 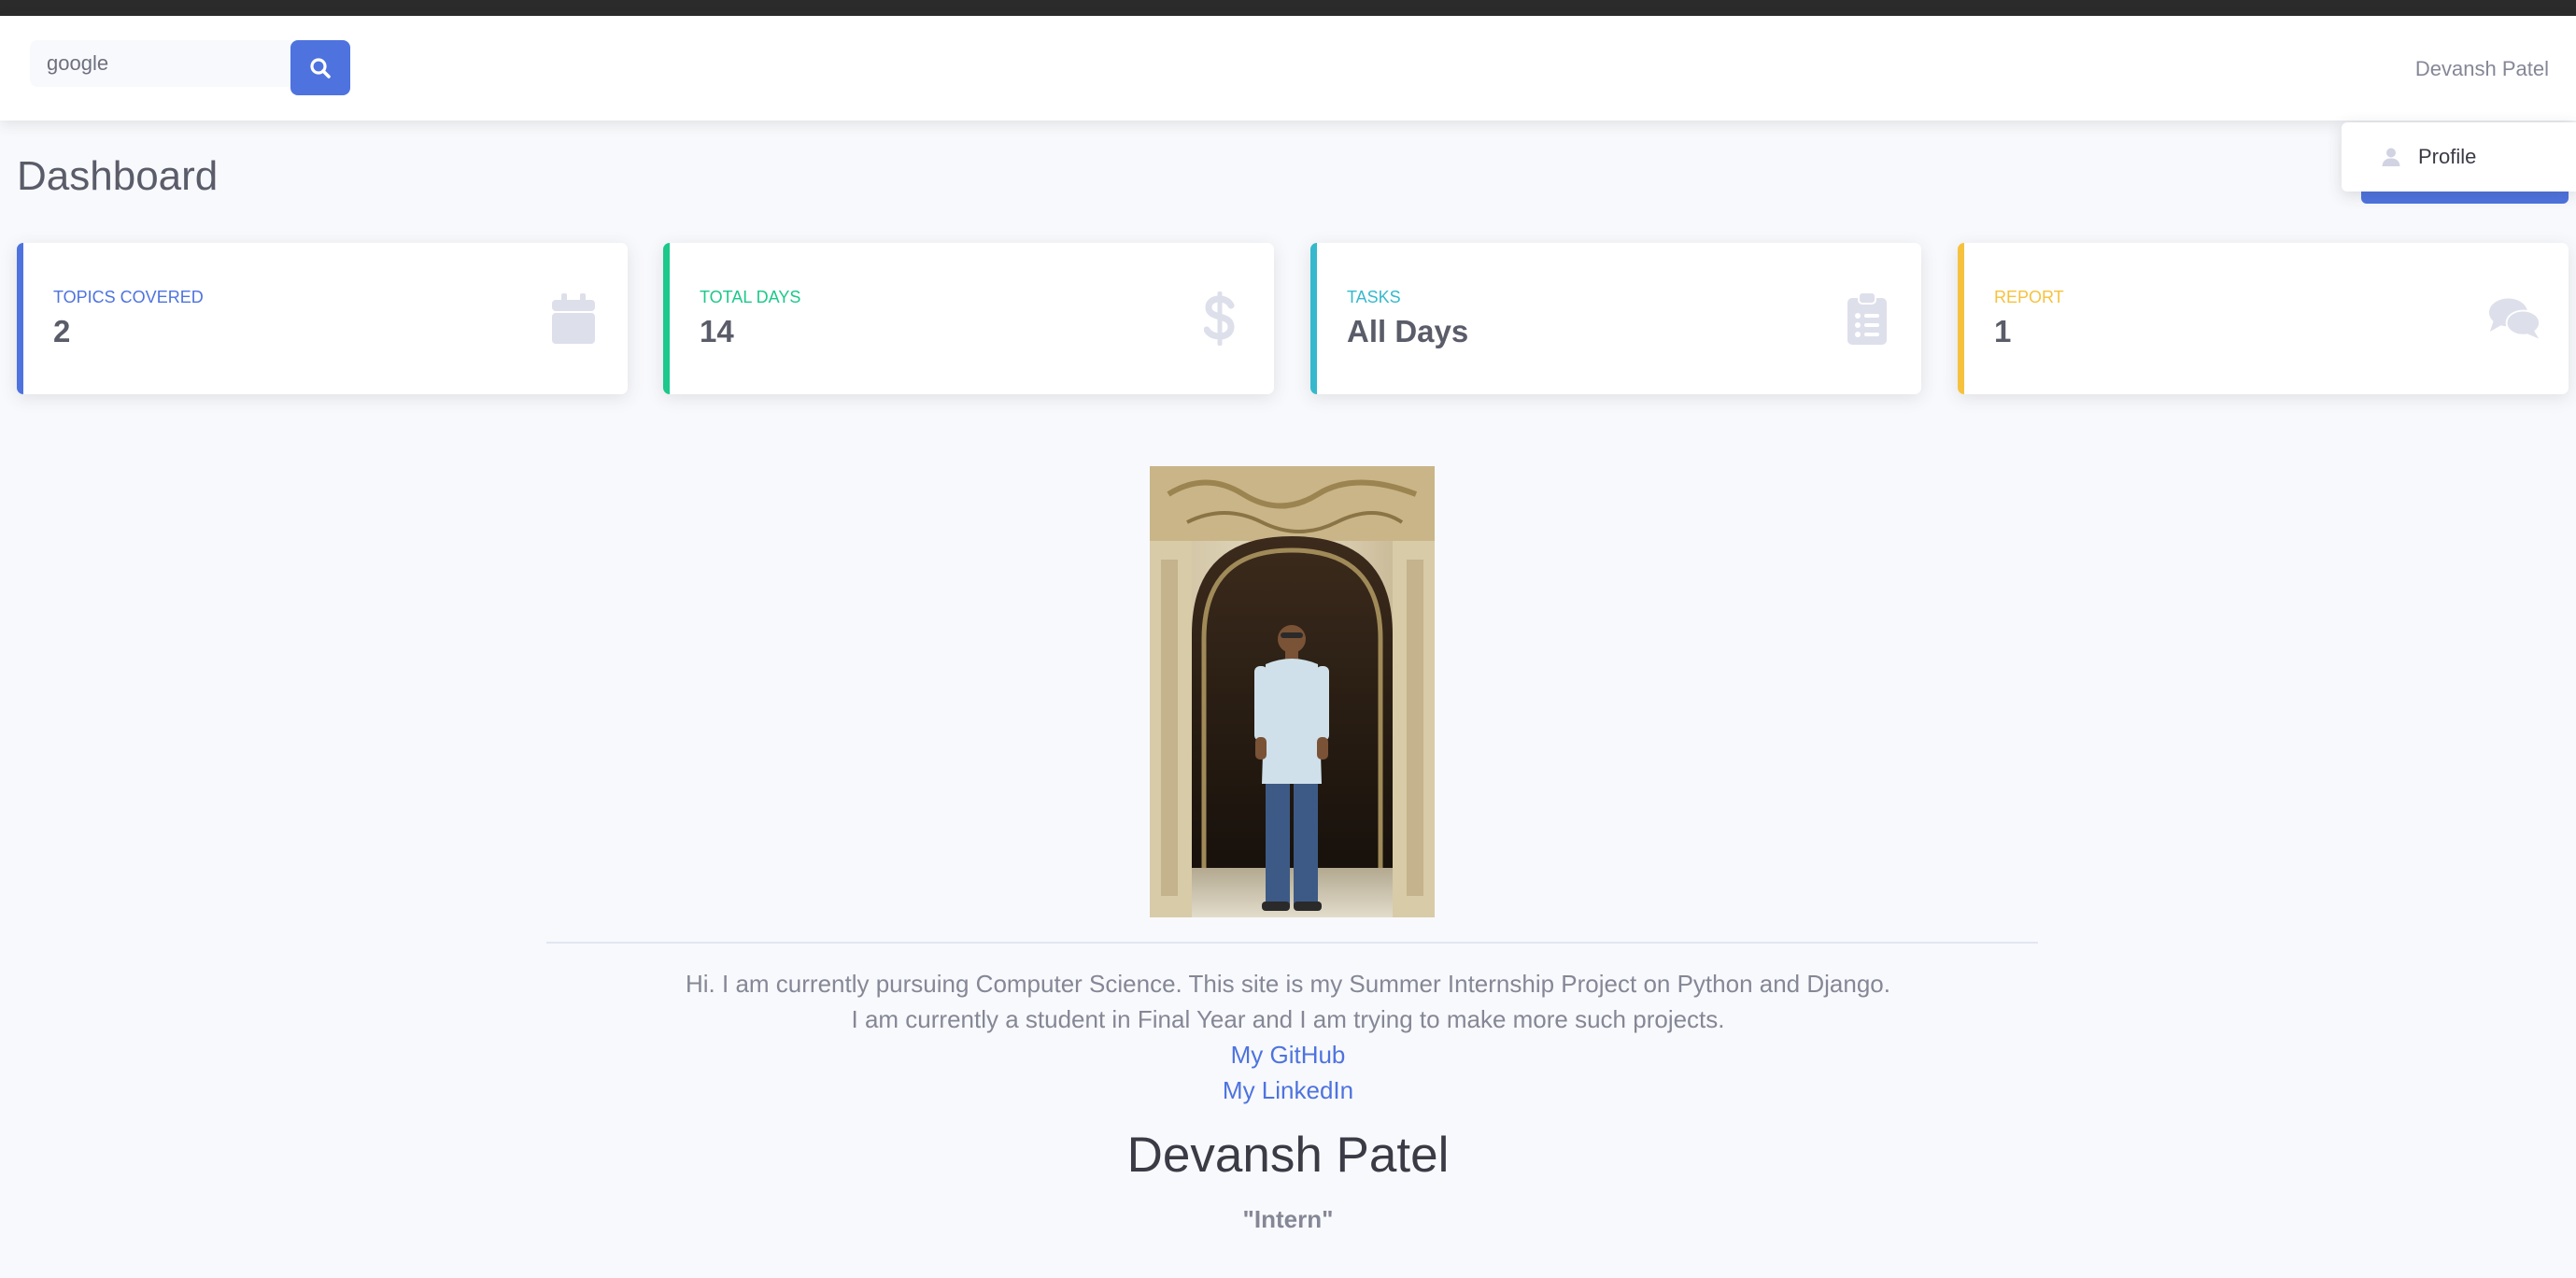 I want to click on card-value: 14, so click(x=717, y=331).